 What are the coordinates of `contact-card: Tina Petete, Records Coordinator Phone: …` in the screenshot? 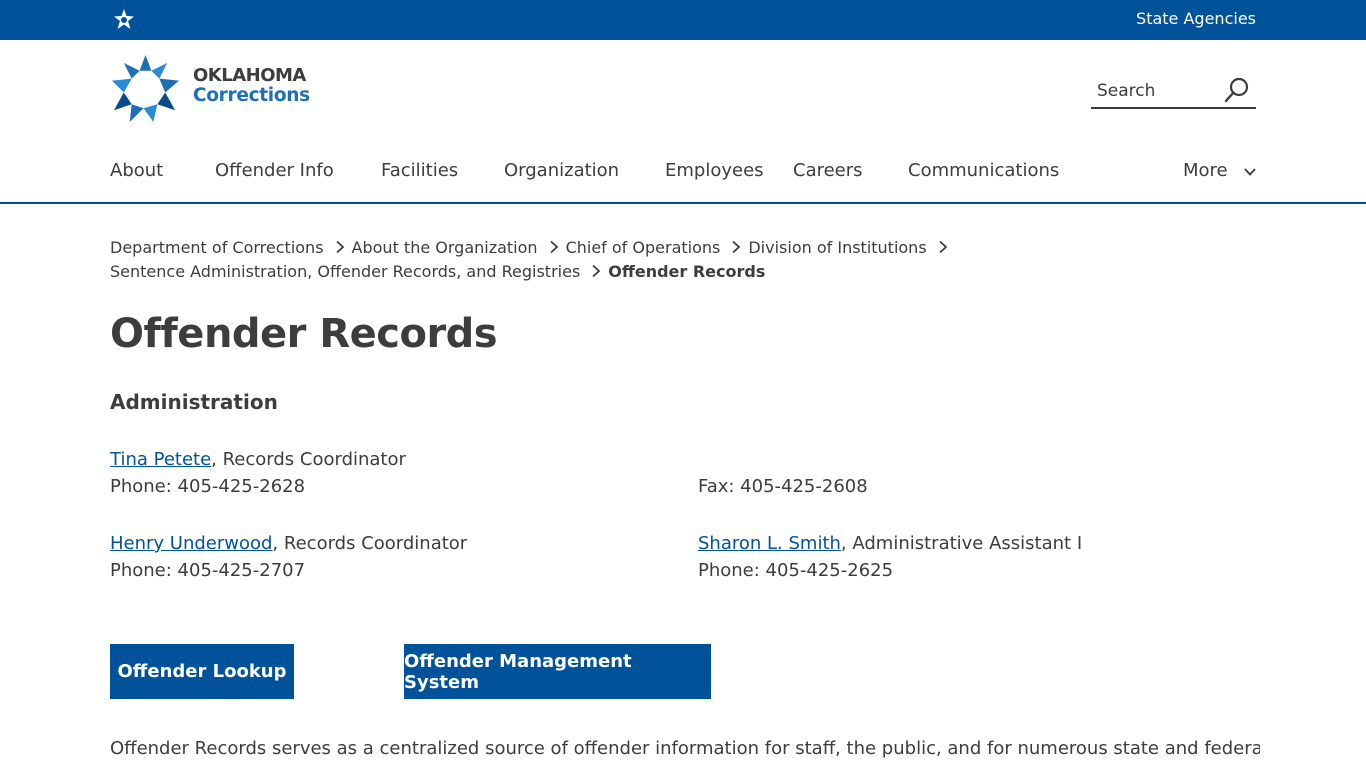 It's located at (258, 473).